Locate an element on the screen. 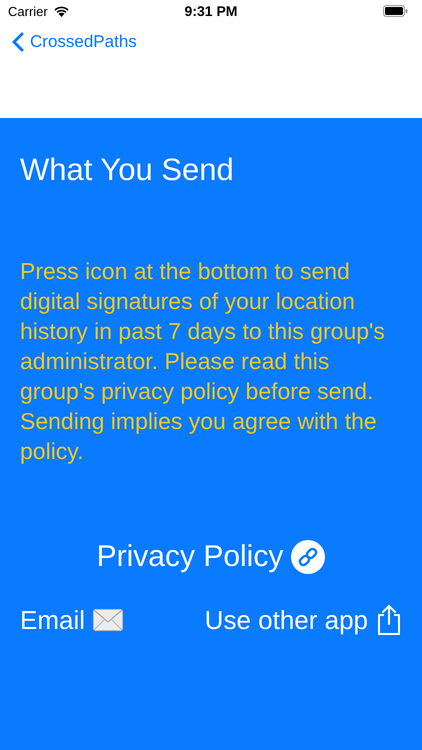  privacy-policy-link: Privacy Policy is located at coordinates (190, 557).